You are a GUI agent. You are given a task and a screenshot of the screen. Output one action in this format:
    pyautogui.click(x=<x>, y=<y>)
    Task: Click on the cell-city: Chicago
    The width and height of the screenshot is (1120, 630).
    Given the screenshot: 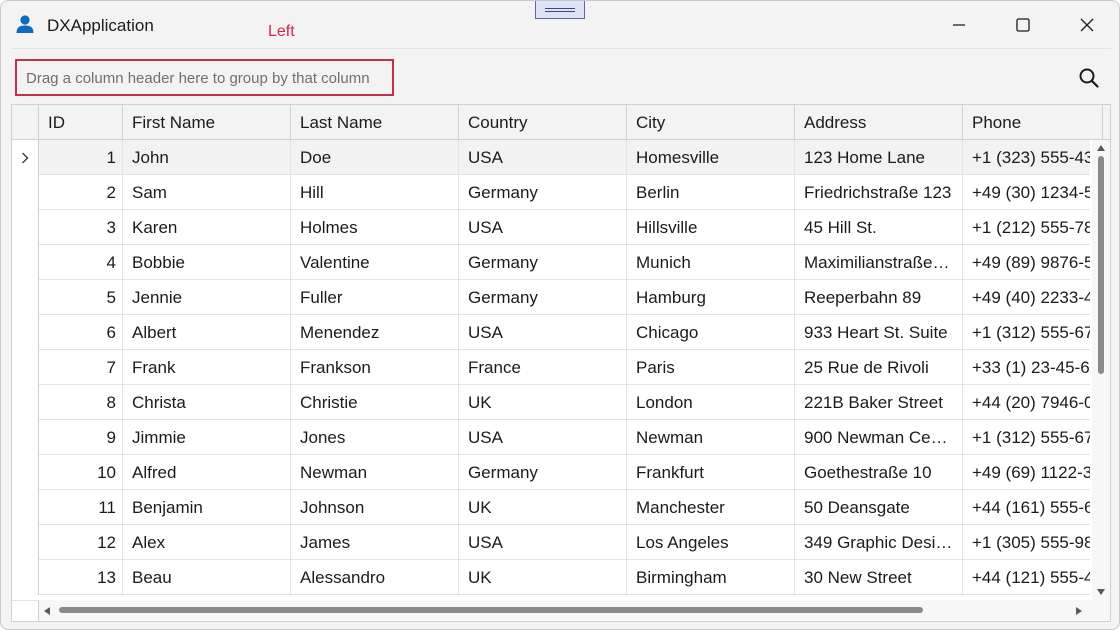 What is the action you would take?
    pyautogui.click(x=711, y=332)
    